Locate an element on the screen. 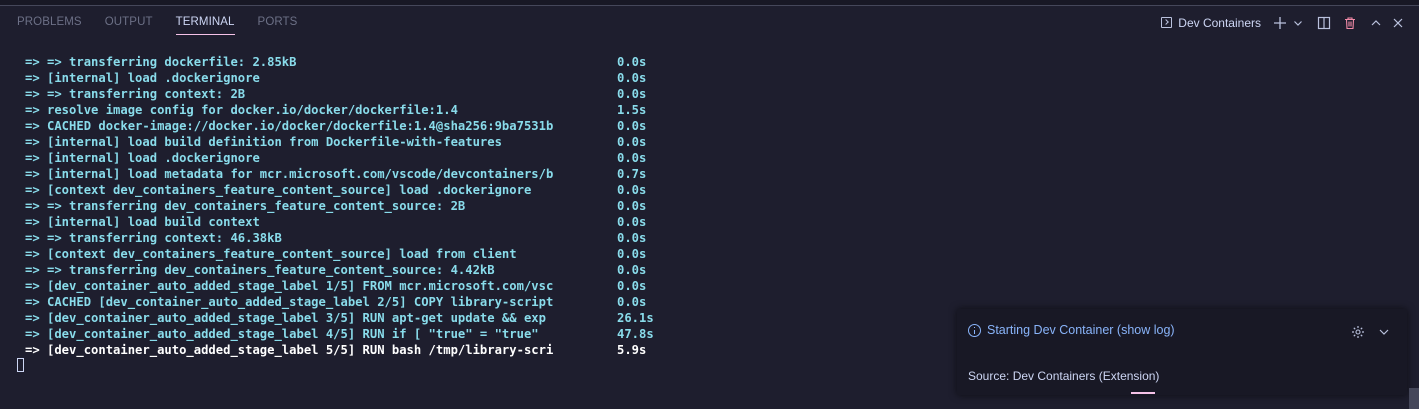 The image size is (1419, 409). terminal-selector: Dev Containers is located at coordinates (1211, 23).